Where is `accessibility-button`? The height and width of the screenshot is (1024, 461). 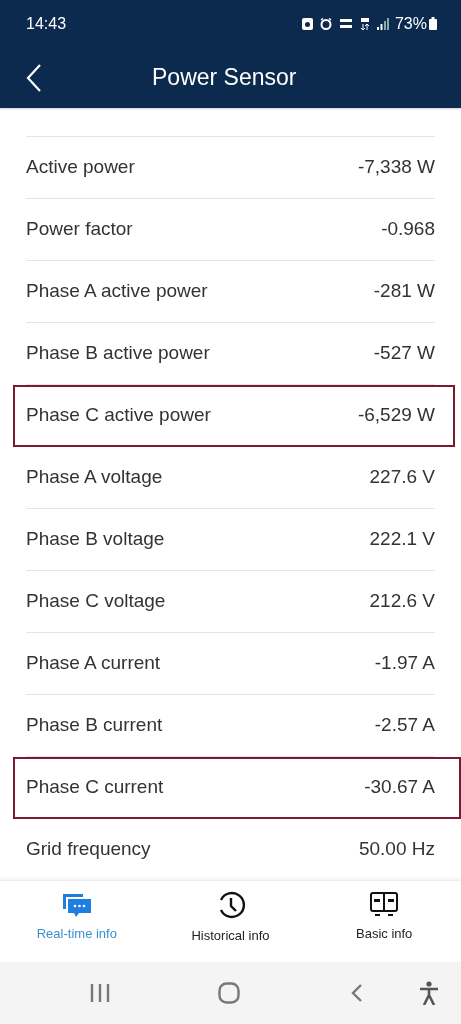 accessibility-button is located at coordinates (429, 993).